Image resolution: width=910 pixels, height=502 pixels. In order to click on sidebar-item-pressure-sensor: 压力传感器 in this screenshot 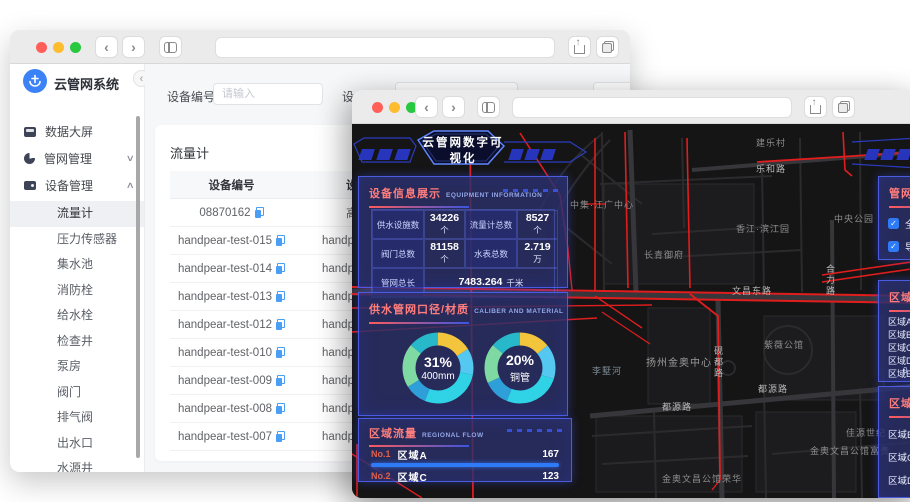, I will do `click(77, 240)`.